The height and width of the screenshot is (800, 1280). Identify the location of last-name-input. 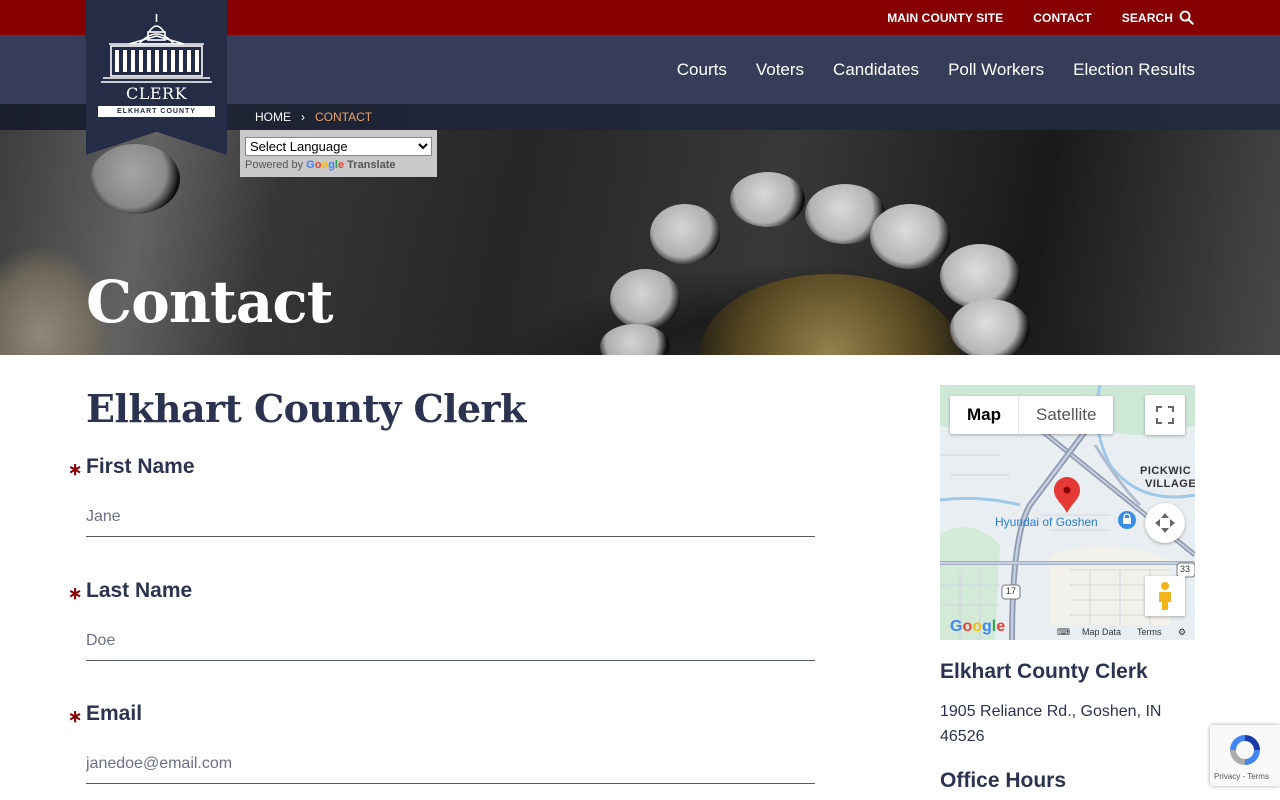
(450, 641).